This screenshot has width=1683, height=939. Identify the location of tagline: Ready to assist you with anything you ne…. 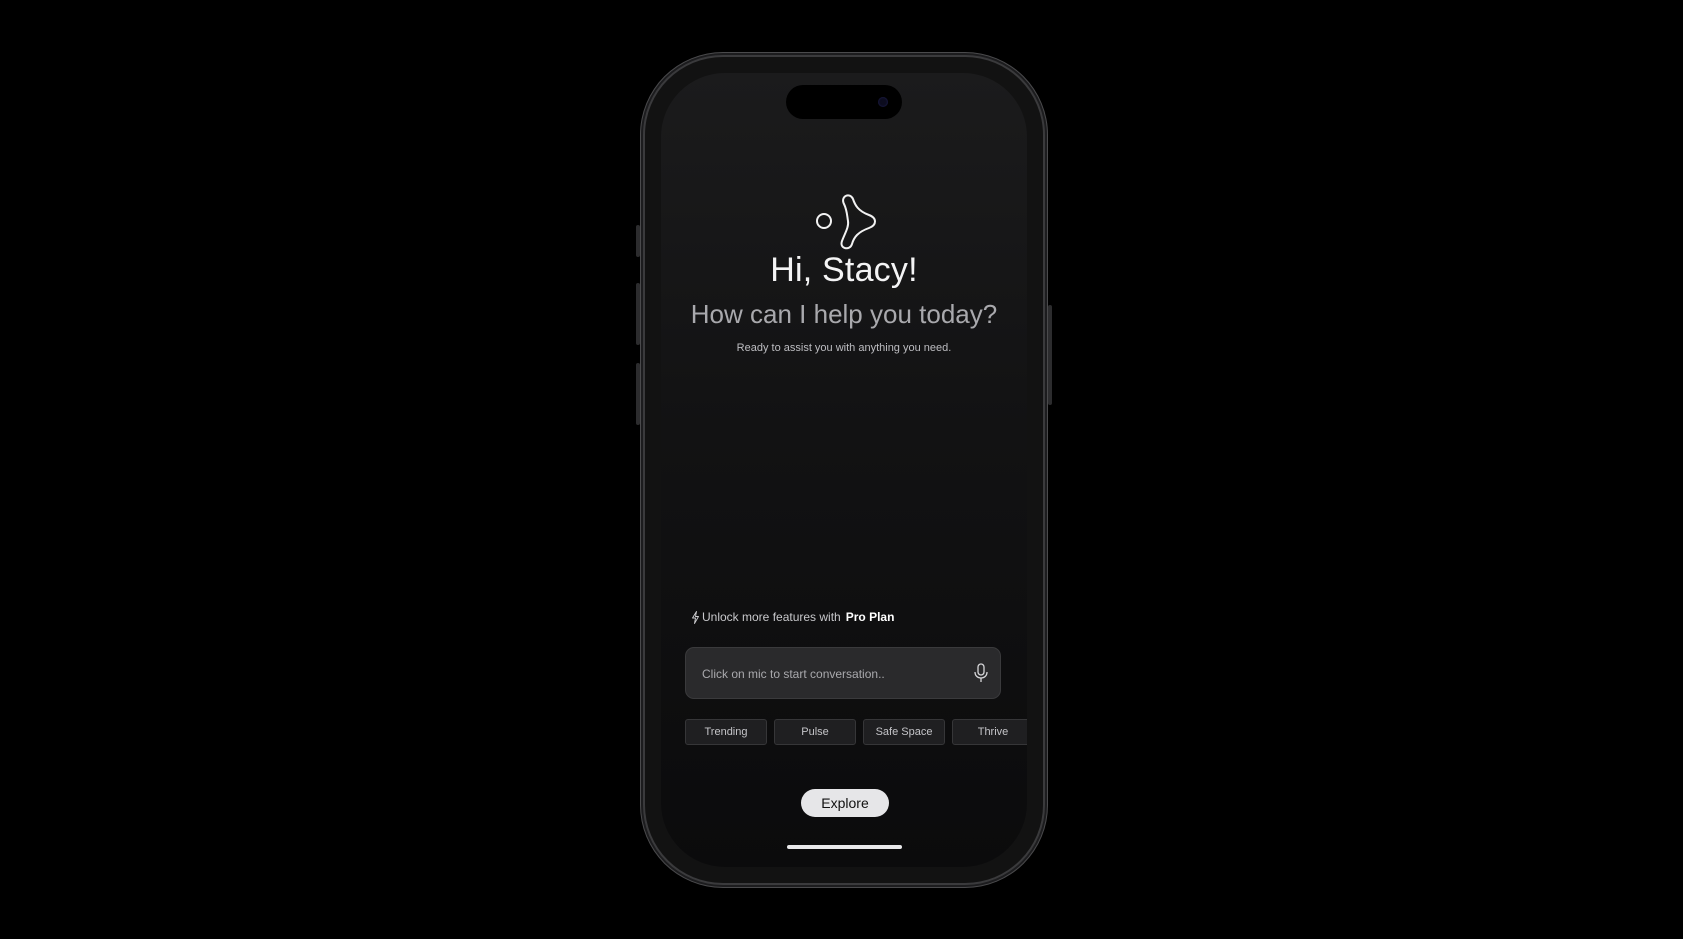
(844, 348).